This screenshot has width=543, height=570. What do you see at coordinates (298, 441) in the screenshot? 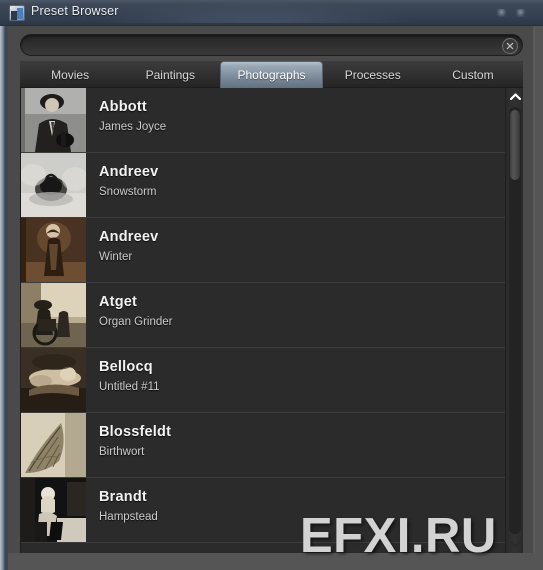
I see `list-item-text: Blossfeldt Birthwort` at bounding box center [298, 441].